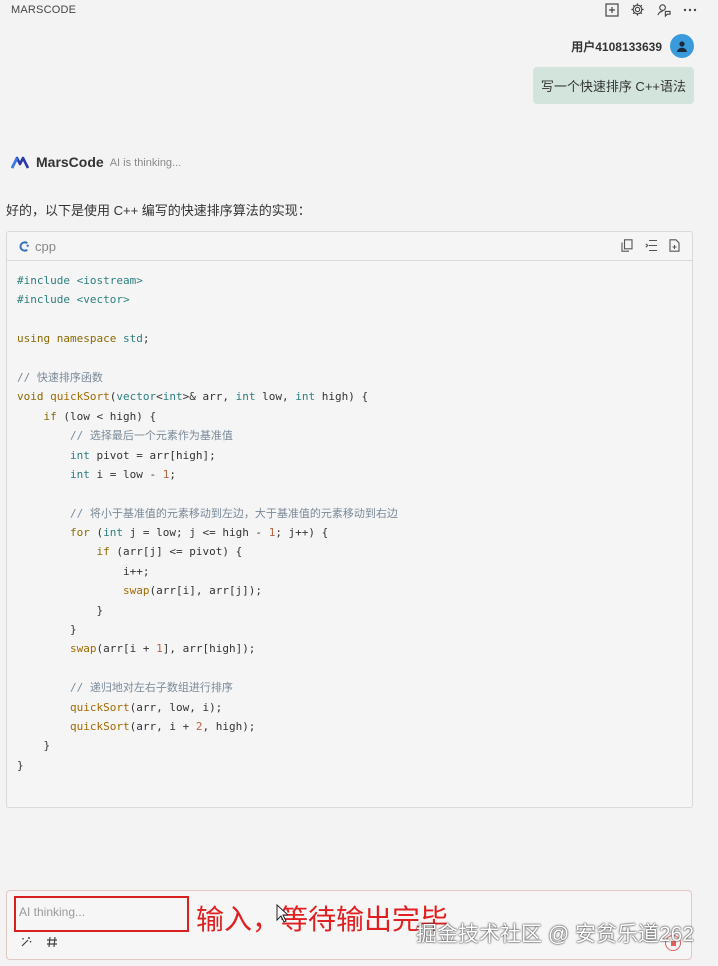 The height and width of the screenshot is (966, 718). What do you see at coordinates (20, 162) in the screenshot?
I see `marscode-logo-icon` at bounding box center [20, 162].